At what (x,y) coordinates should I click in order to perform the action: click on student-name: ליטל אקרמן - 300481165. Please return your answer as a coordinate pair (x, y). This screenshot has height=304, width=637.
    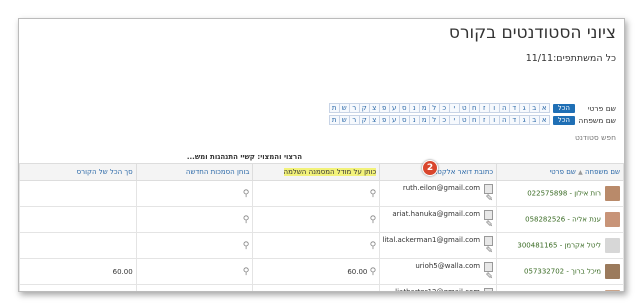
    Looking at the image, I should click on (559, 246).